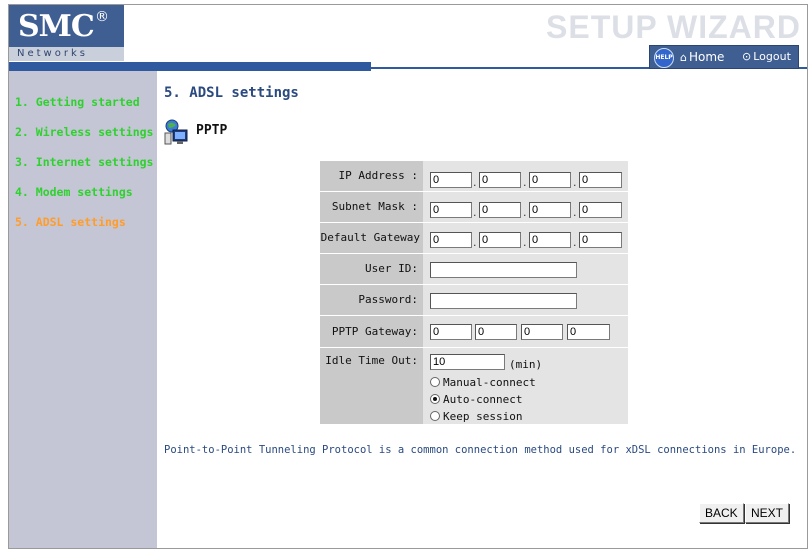 Image resolution: width=809 pixels, height=551 pixels. What do you see at coordinates (664, 58) in the screenshot?
I see `help-icon: HELP` at bounding box center [664, 58].